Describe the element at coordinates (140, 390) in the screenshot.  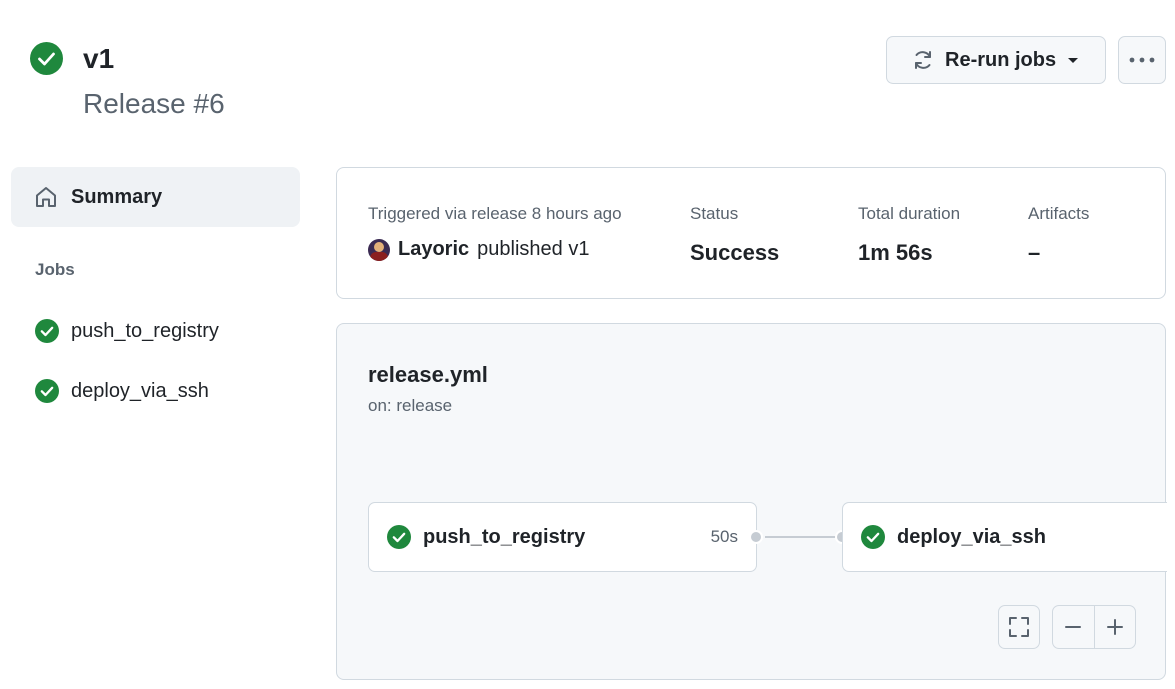
I see `sidebar-job-label: deploy_via_ssh` at that location.